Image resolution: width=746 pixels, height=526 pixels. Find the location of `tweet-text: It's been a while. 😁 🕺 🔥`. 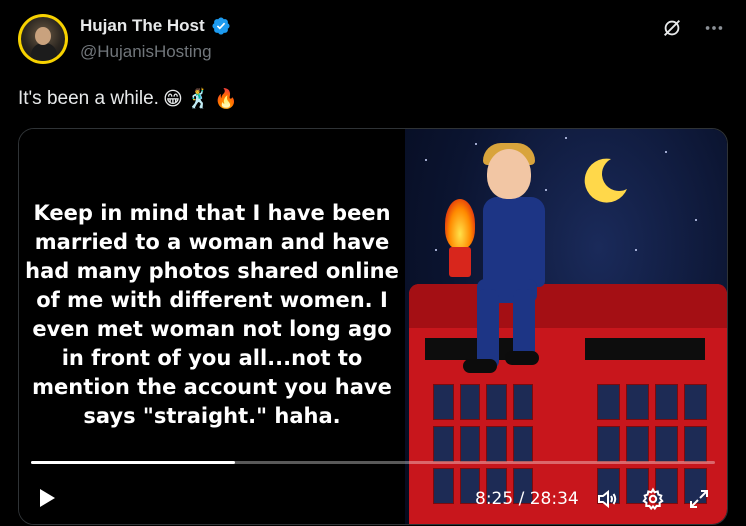

tweet-text: It's been a while. 😁 🕺 🔥 is located at coordinates (128, 99).